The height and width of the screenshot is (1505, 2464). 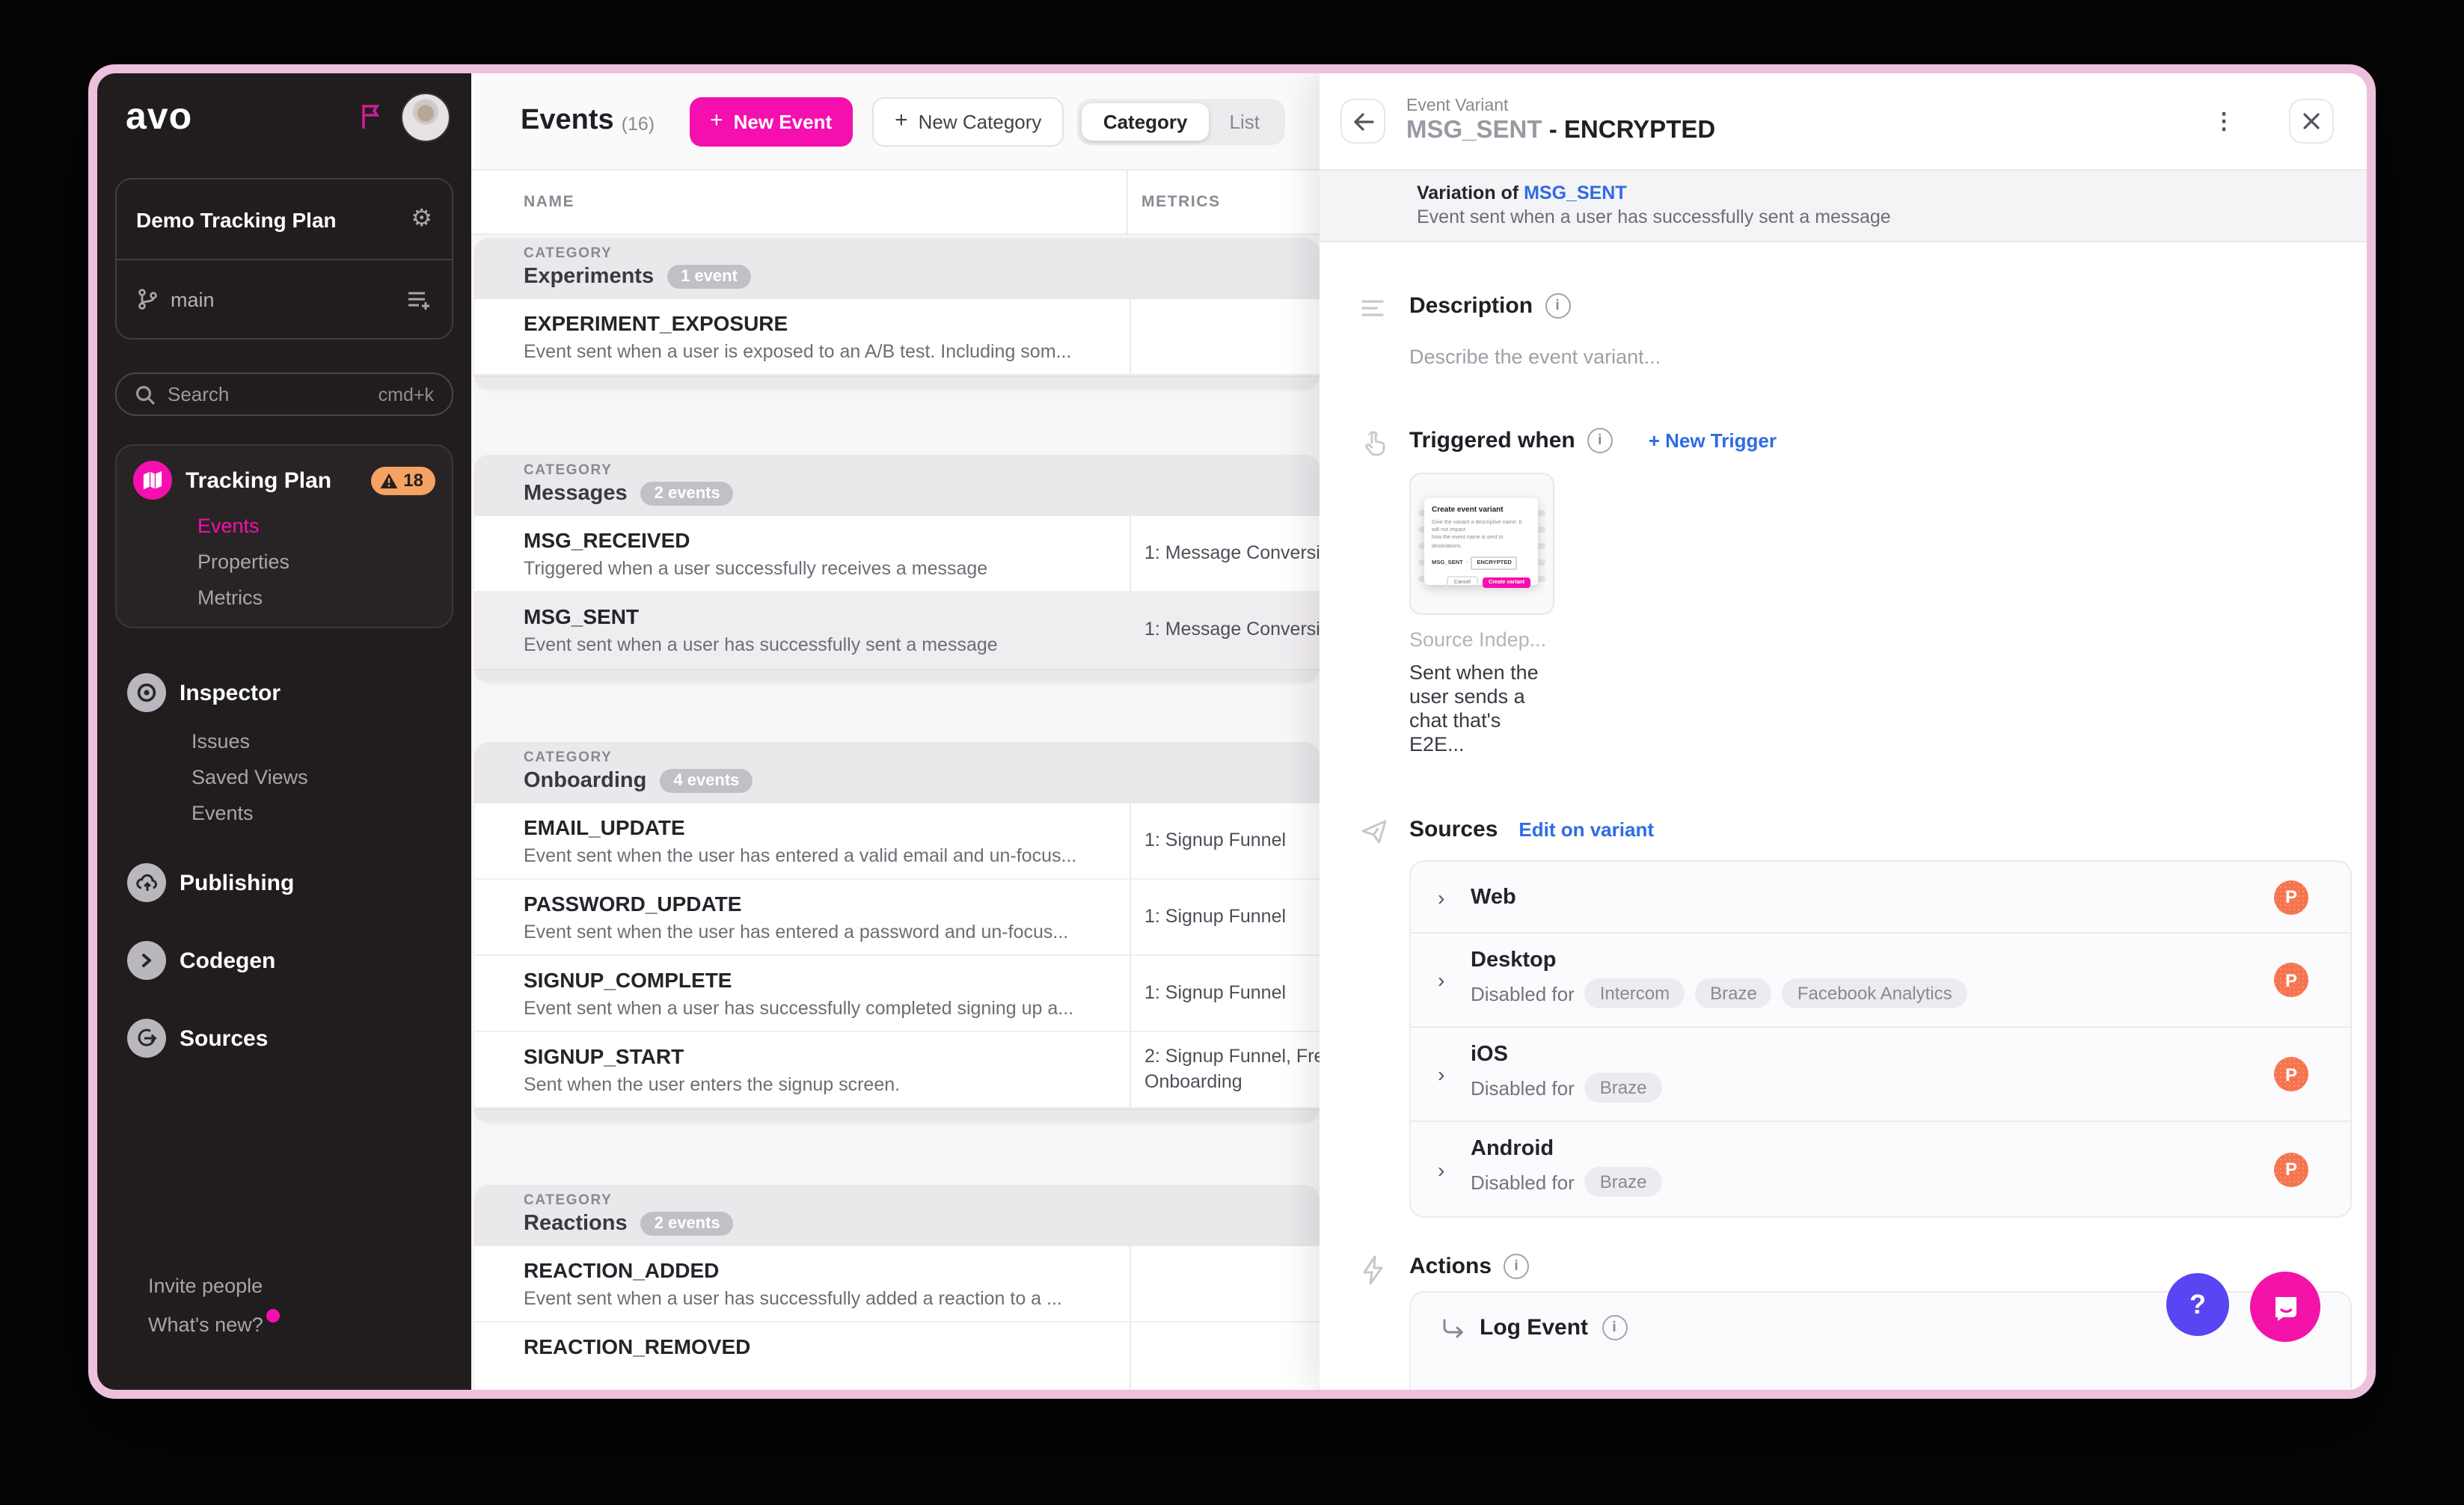 I want to click on panel-title: MSG_SENT - ENCRYPTED, so click(x=1561, y=130).